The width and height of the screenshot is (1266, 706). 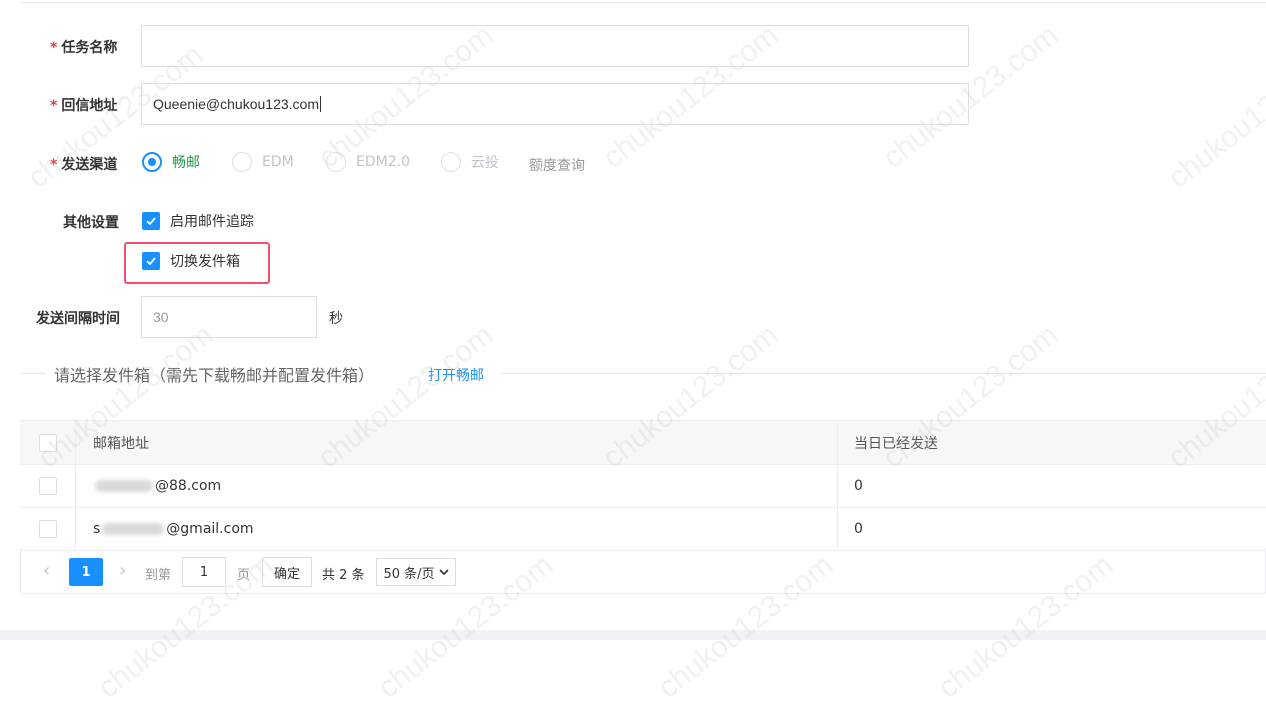 I want to click on current-page-button: 1, so click(x=86, y=572).